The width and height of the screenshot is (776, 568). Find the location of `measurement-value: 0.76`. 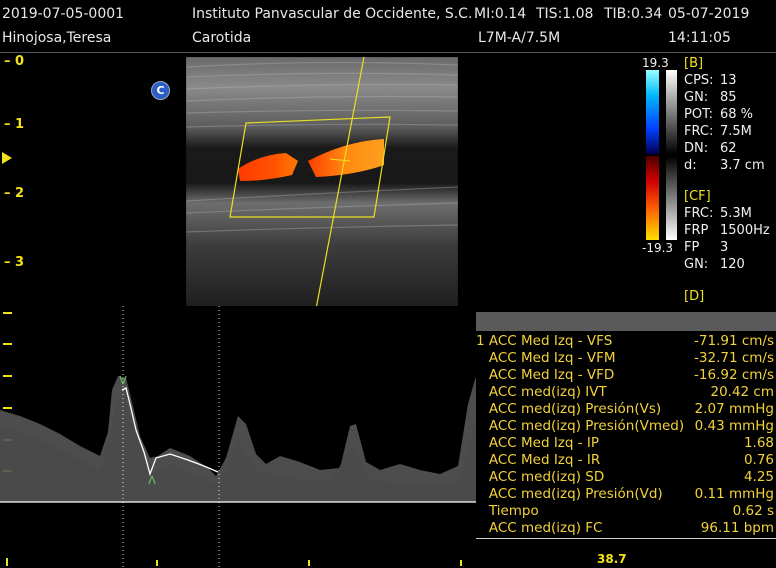

measurement-value: 0.76 is located at coordinates (758, 460).